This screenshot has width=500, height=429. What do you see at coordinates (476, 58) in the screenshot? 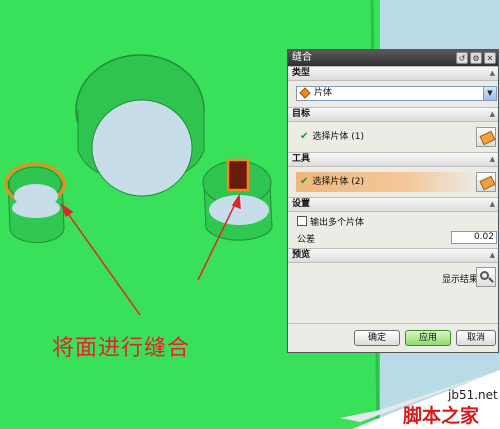
I see `gear-icon: ⚙` at bounding box center [476, 58].